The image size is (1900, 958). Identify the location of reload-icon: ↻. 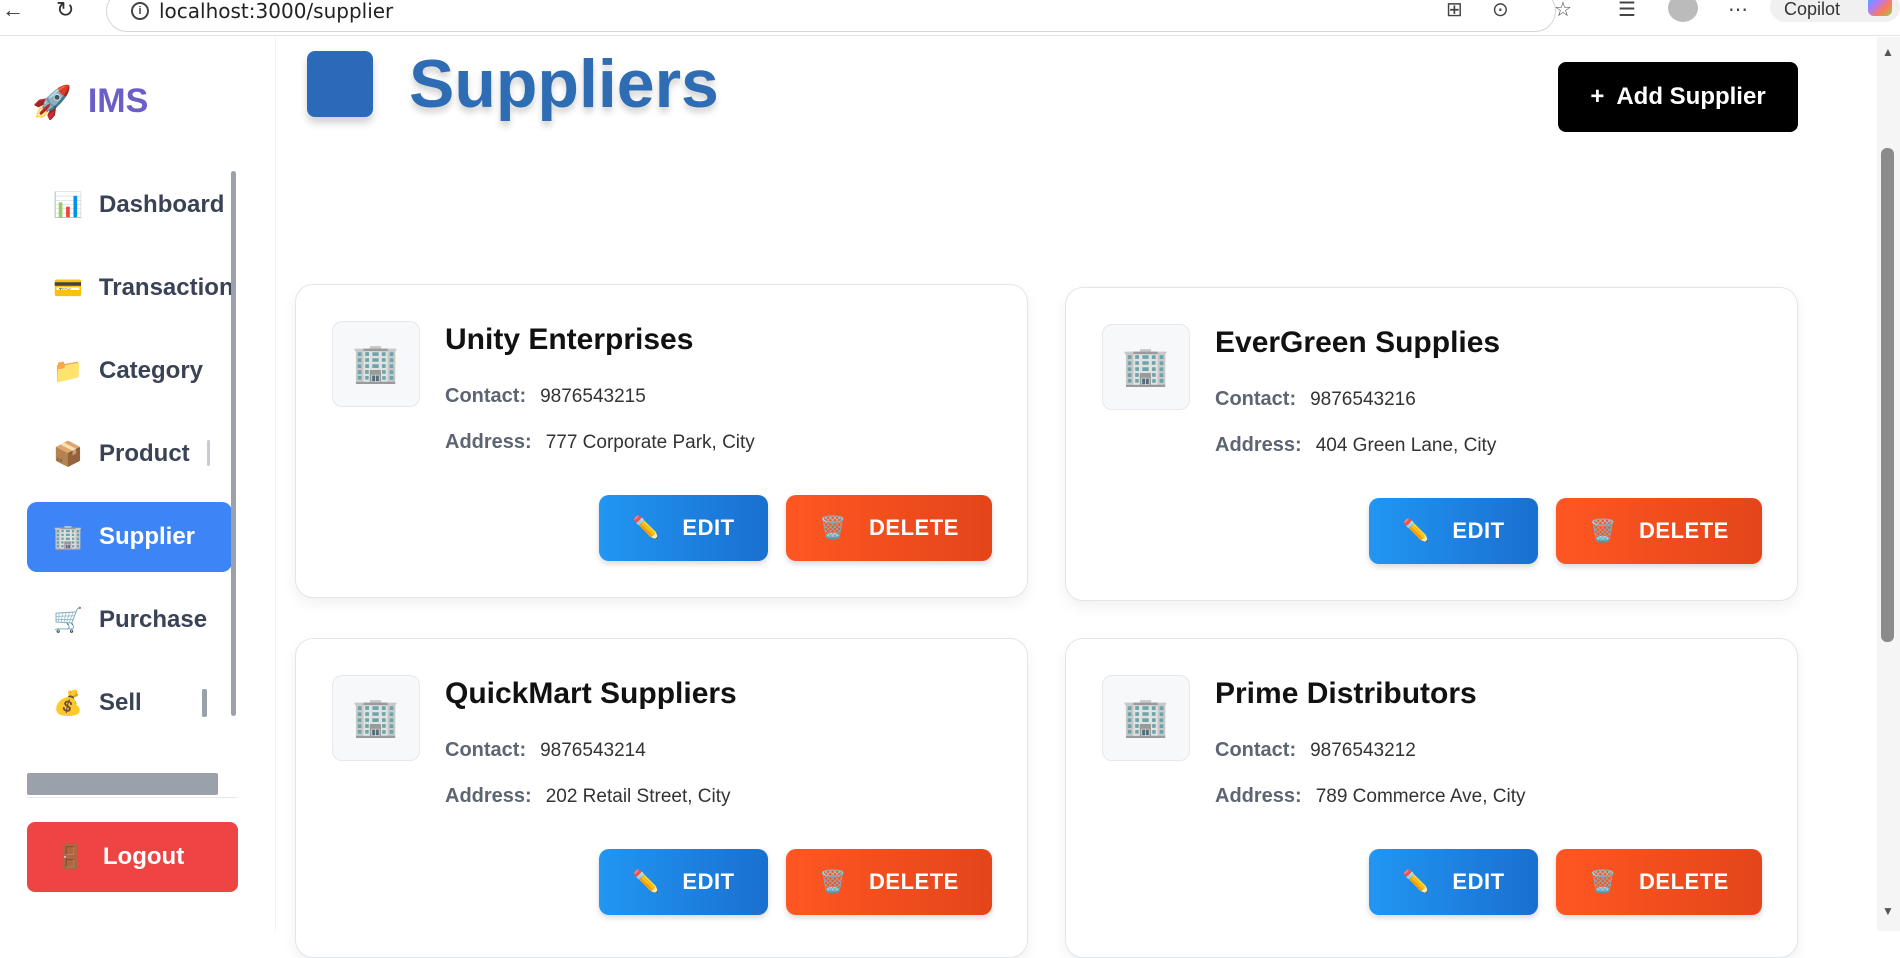
(65, 11).